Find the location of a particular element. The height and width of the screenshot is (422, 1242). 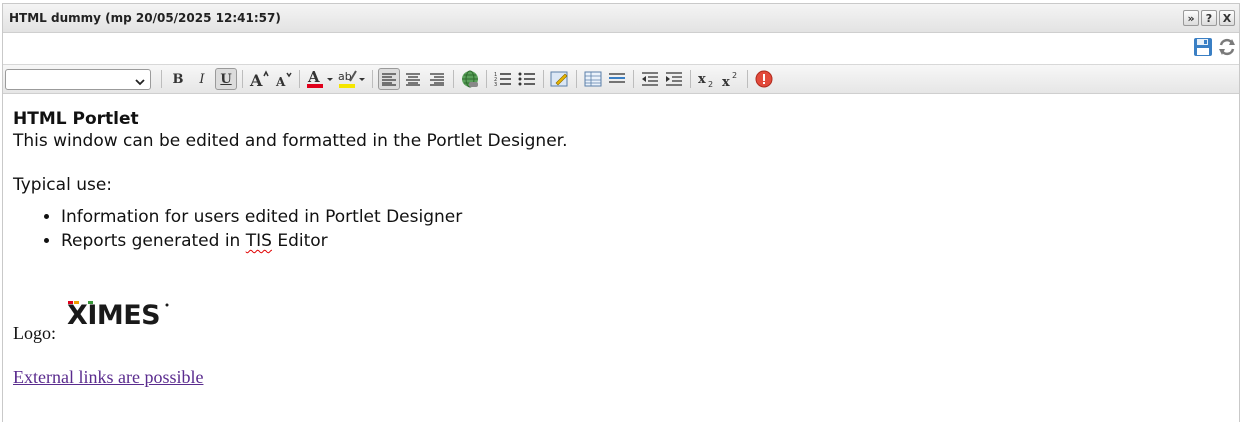

edit-source-icon is located at coordinates (559, 79).